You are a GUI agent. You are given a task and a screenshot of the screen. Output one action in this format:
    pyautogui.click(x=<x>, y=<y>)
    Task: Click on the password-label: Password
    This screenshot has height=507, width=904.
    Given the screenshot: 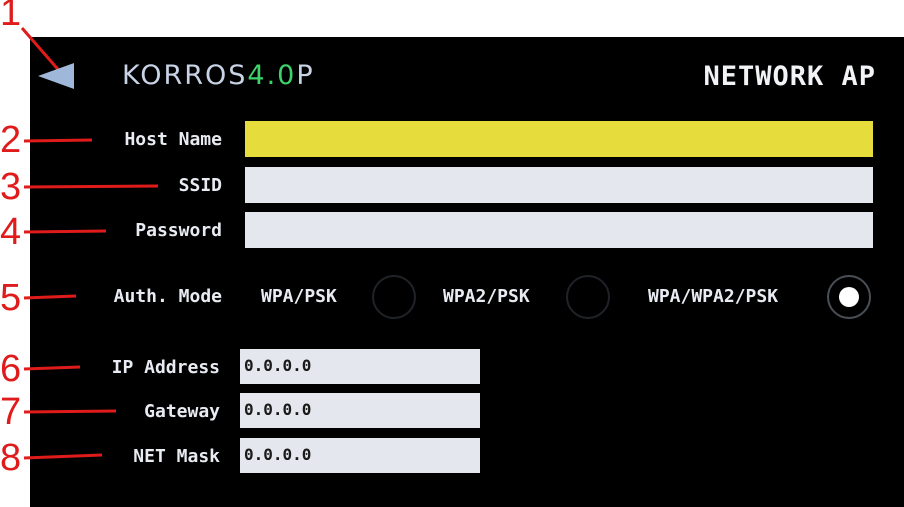 What is the action you would take?
    pyautogui.click(x=178, y=230)
    